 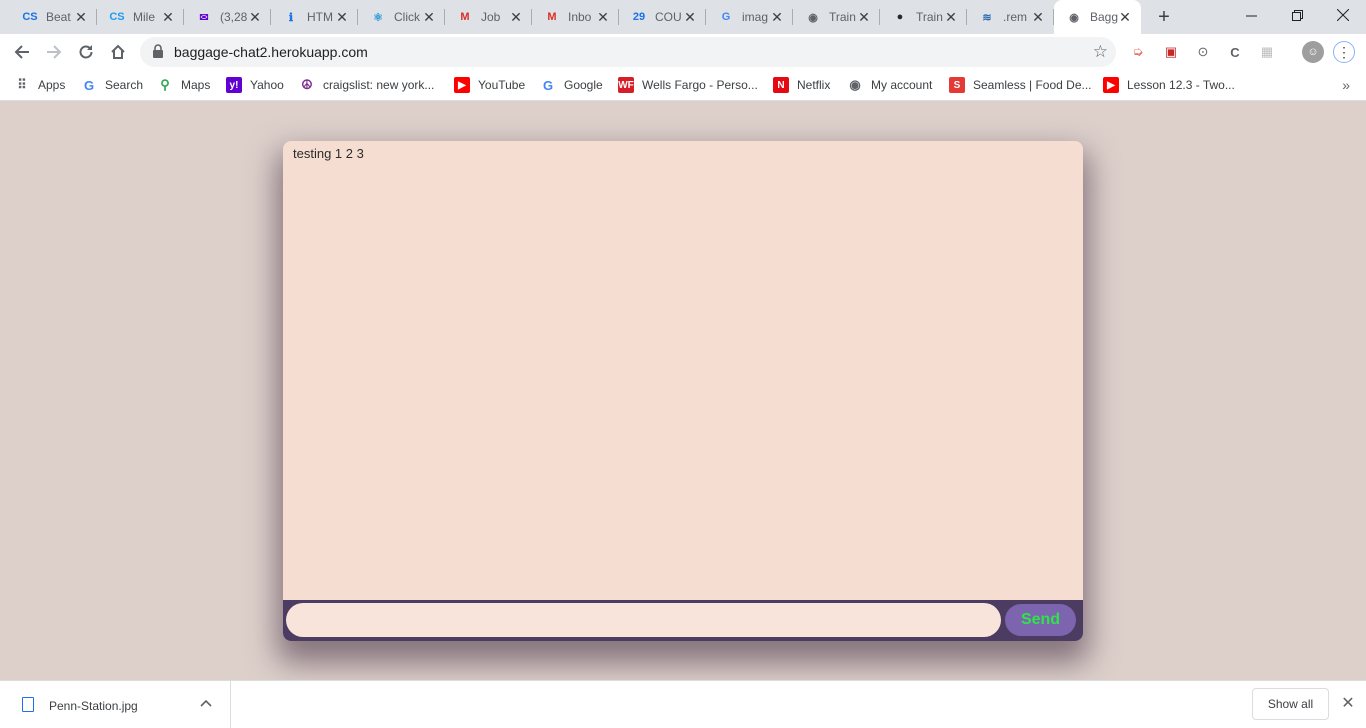 I want to click on close-downloads-icon: ✕, so click(x=1348, y=704).